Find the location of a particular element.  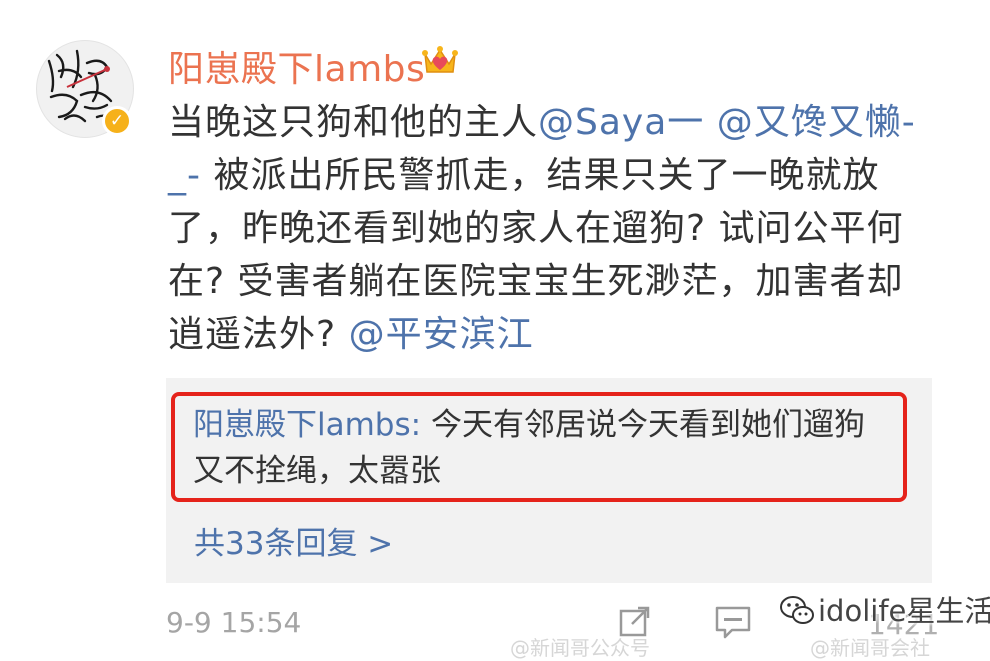

post-username: 阳崽殿下lambs is located at coordinates (296, 66).